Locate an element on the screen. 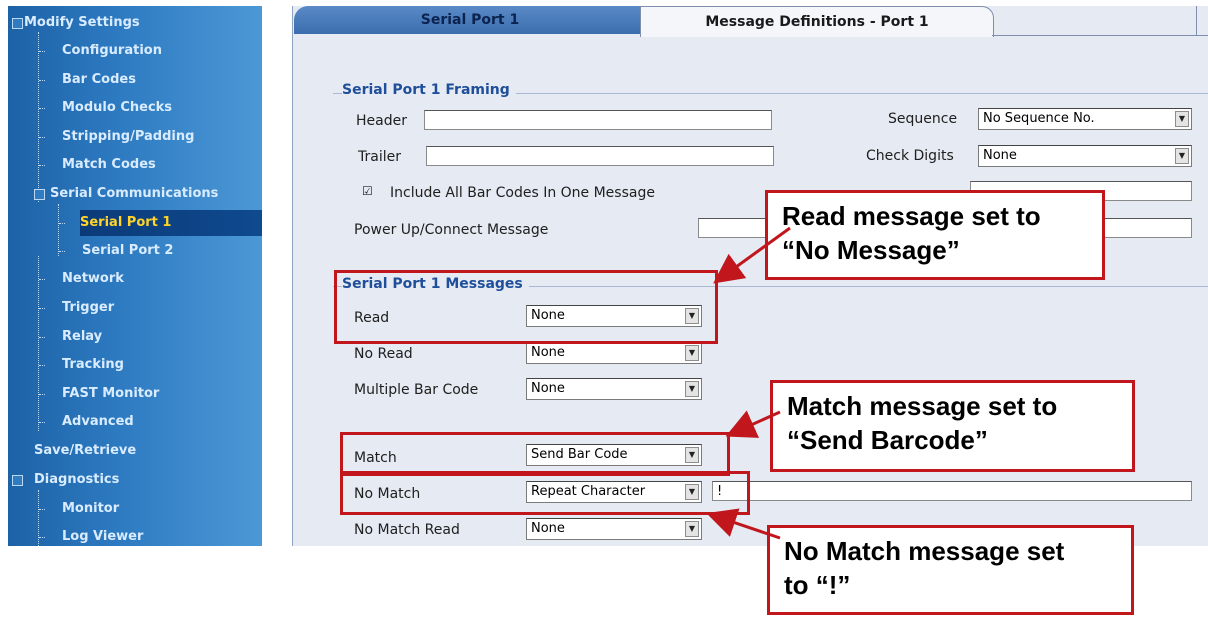  callout-arrows is located at coordinates (748, 383).